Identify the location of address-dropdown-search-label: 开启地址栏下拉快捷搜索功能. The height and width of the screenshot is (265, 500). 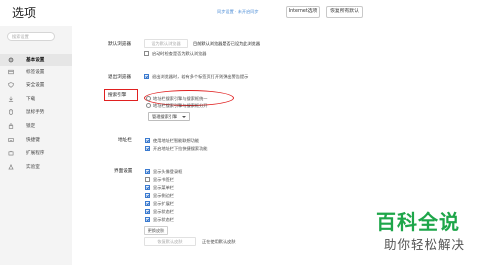
(180, 148).